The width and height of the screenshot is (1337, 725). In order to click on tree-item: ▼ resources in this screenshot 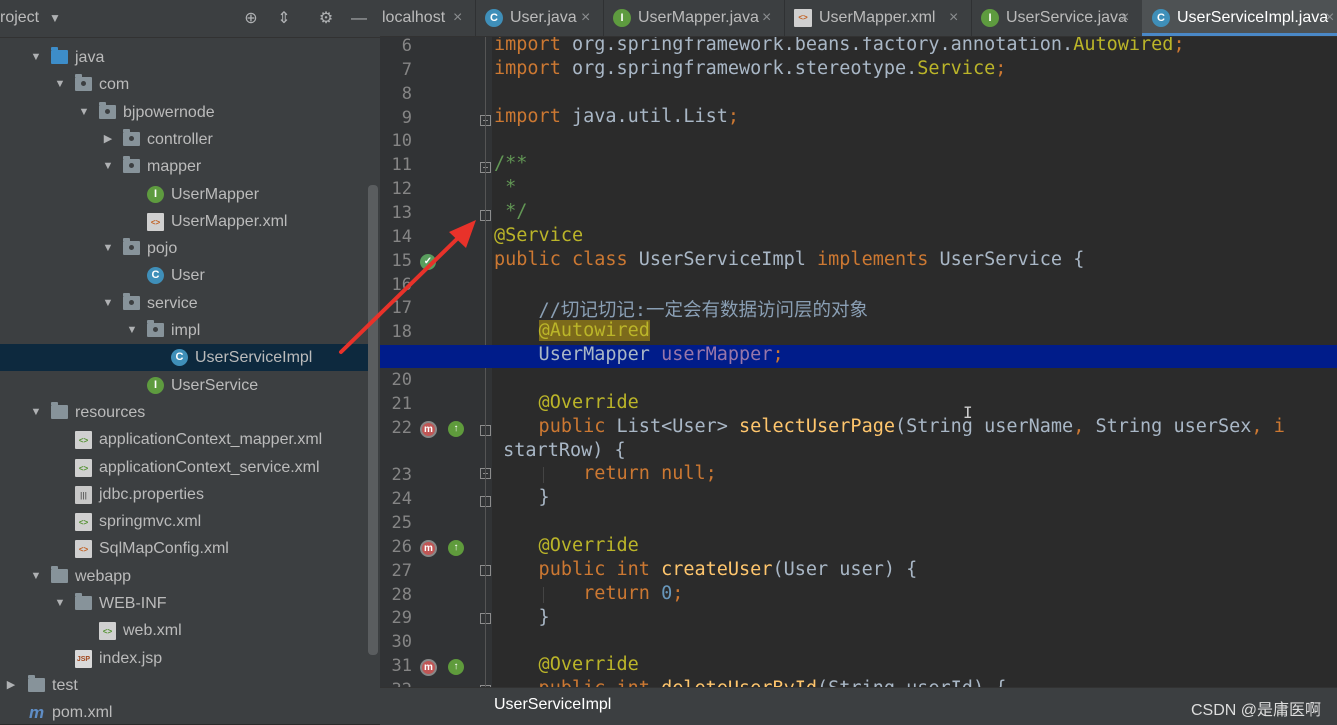, I will do `click(184, 412)`.